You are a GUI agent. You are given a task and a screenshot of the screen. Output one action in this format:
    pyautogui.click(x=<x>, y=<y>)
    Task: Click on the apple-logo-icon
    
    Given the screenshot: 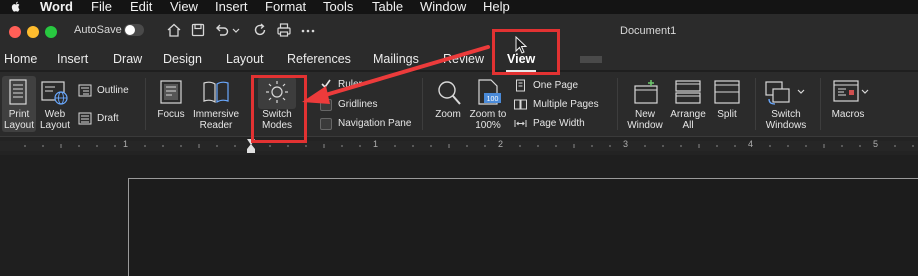 What is the action you would take?
    pyautogui.click(x=16, y=6)
    